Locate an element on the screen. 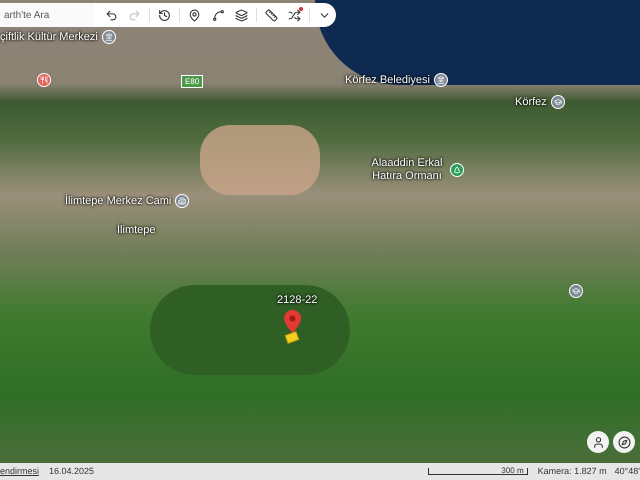  placemark-label: 2128-22 is located at coordinates (297, 300).